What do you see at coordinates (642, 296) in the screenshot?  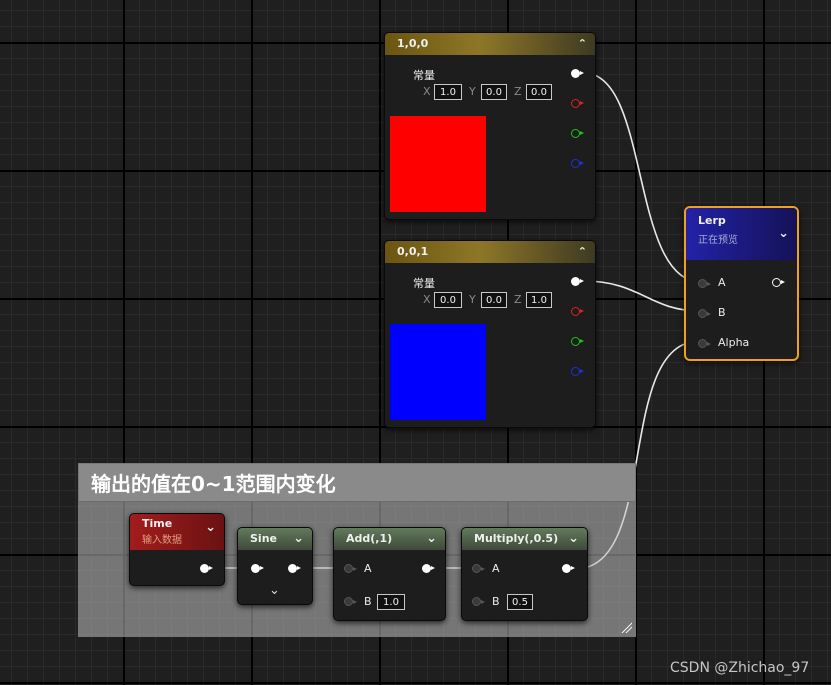 I see `wire-blue-to-lerp-b` at bounding box center [642, 296].